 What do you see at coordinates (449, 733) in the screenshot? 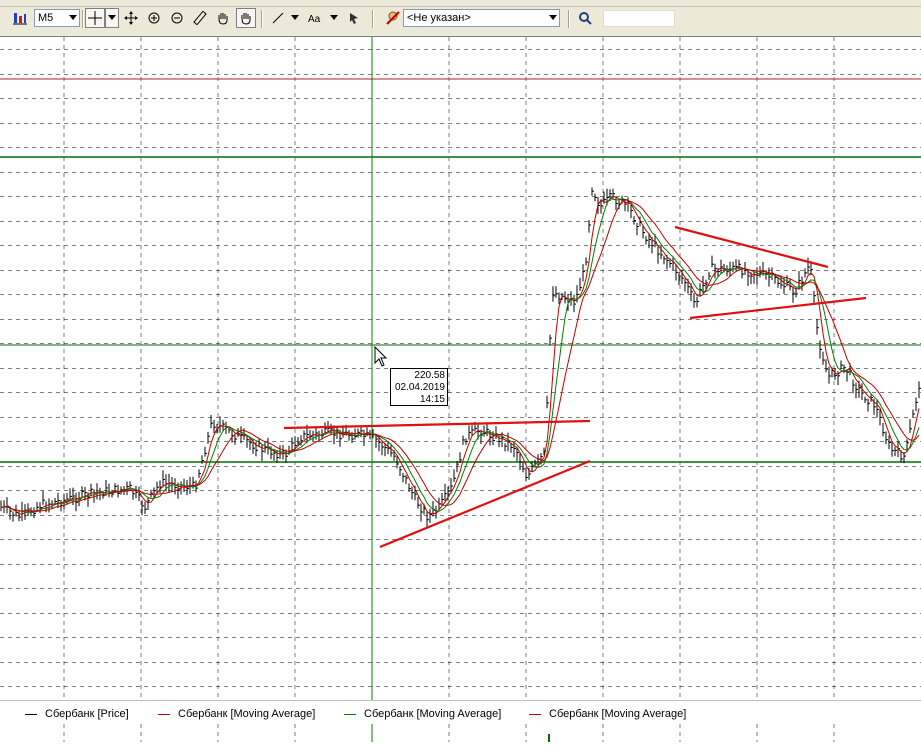
I see `footer-grid` at bounding box center [449, 733].